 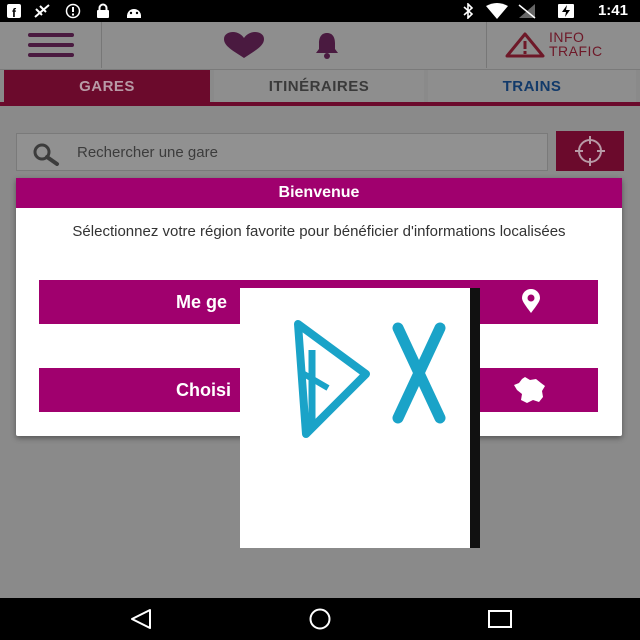 What do you see at coordinates (327, 45) in the screenshot?
I see `bell-icon` at bounding box center [327, 45].